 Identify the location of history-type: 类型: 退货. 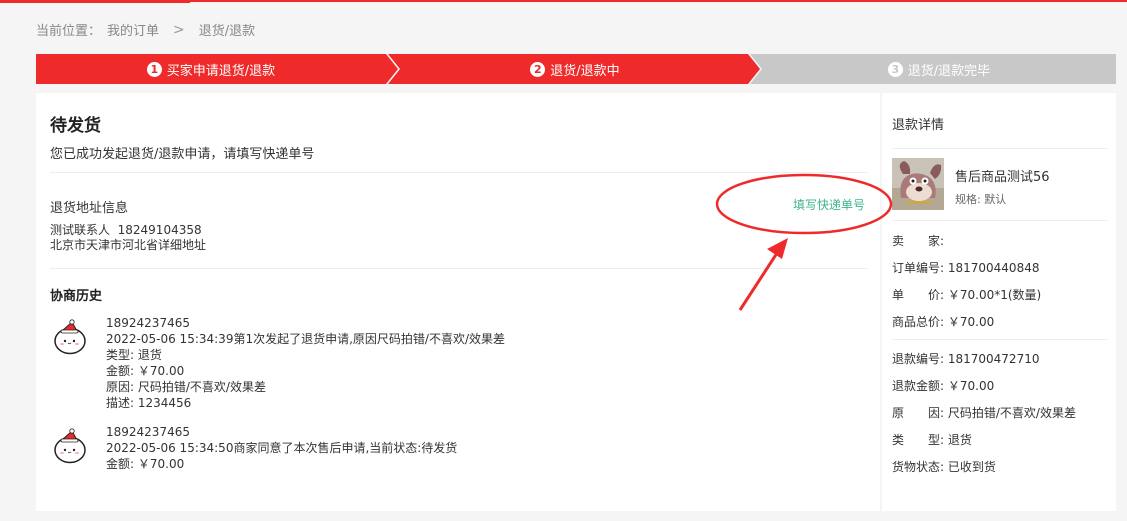
(134, 355).